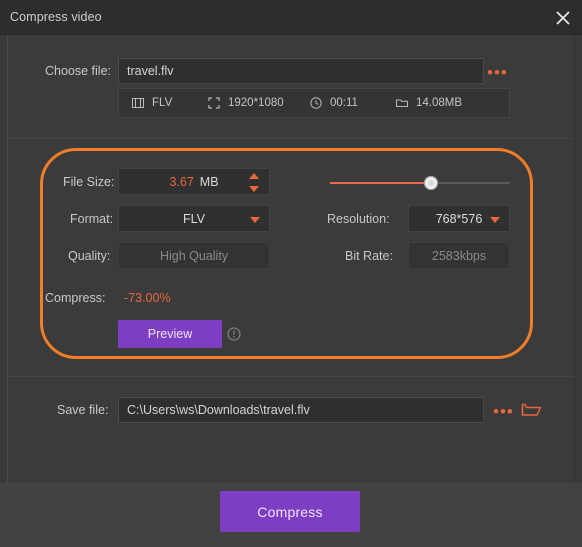 The height and width of the screenshot is (547, 582). What do you see at coordinates (497, 72) in the screenshot?
I see `choose-file-browse-button: •••` at bounding box center [497, 72].